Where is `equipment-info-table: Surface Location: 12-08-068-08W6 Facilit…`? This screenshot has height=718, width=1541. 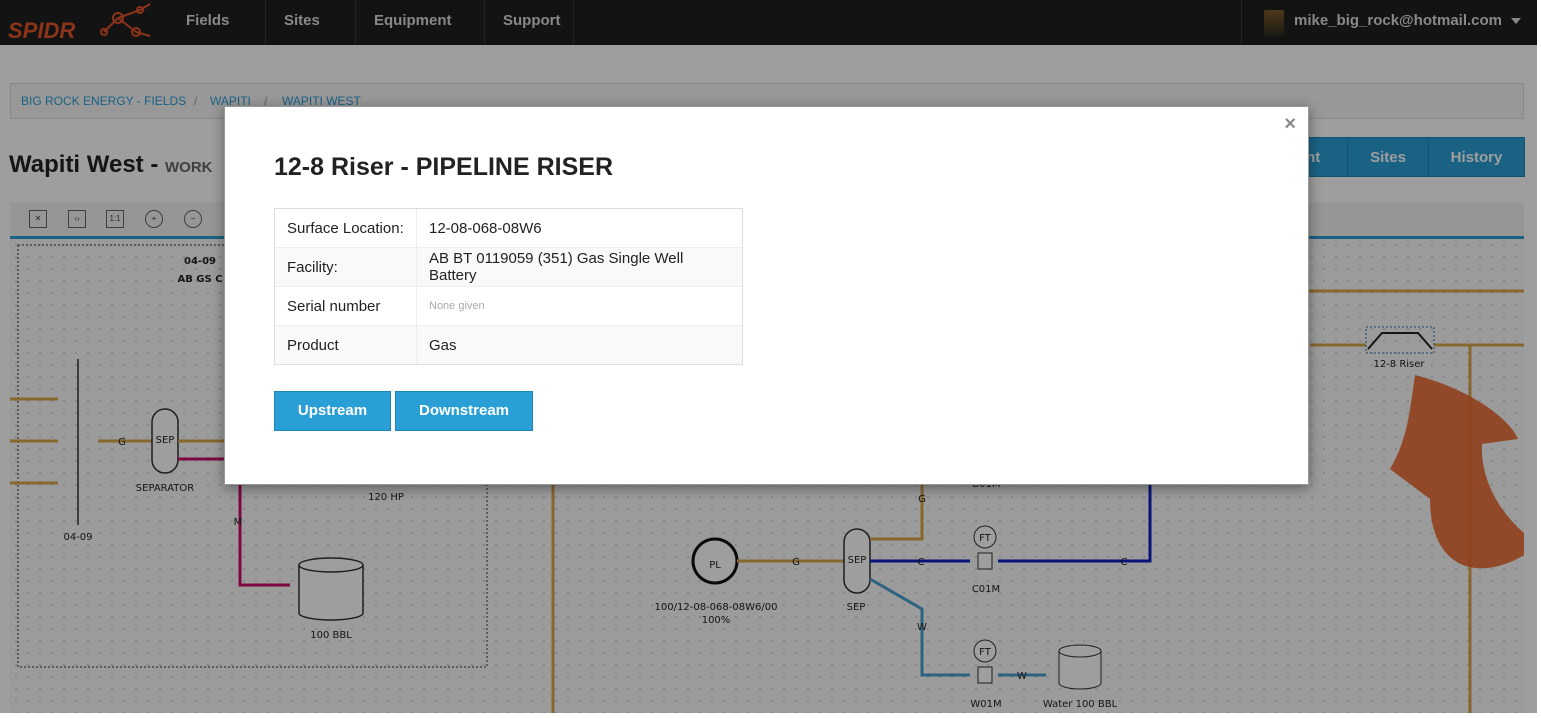 equipment-info-table: Surface Location: 12-08-068-08W6 Facilit… is located at coordinates (508, 286).